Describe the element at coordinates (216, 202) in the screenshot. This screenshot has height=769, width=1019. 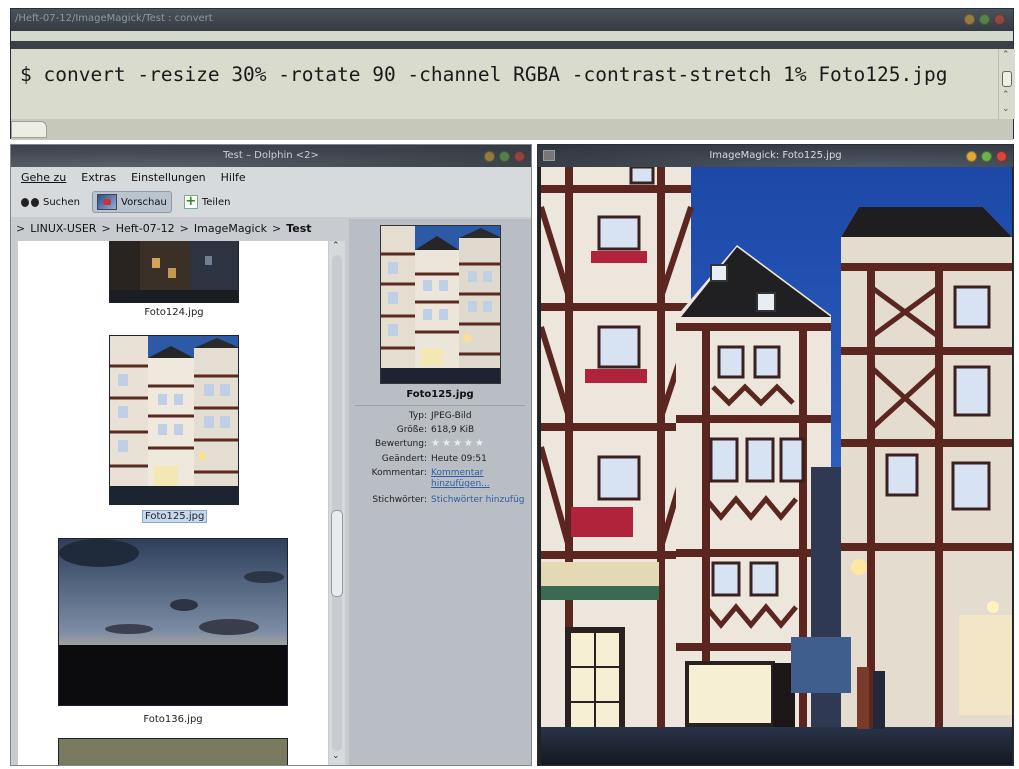
I see `share-label: Teilen` at that location.